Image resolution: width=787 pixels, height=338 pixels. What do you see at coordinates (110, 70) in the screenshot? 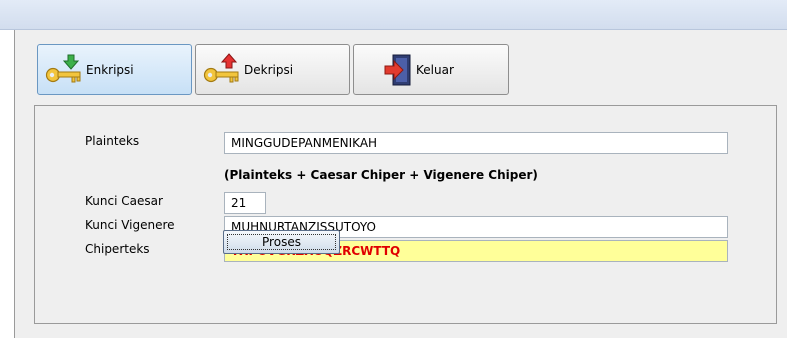
I see `enkripsi-label: Enkripsi` at bounding box center [110, 70].